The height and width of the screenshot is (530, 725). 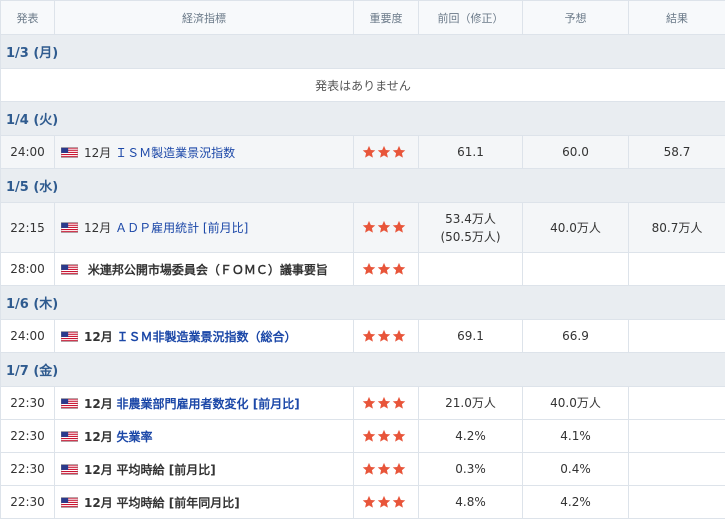 What do you see at coordinates (470, 469) in the screenshot?
I see `previous-value: 0.3%` at bounding box center [470, 469].